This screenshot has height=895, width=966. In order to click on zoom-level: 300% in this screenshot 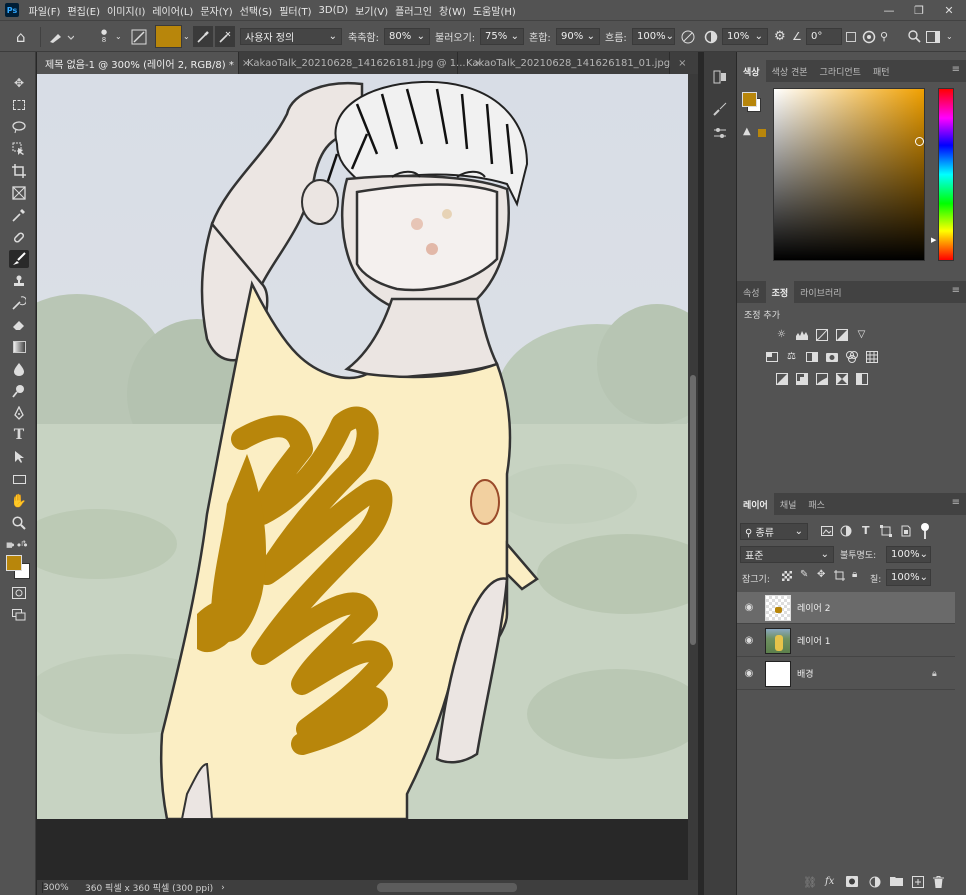, I will do `click(64, 888)`.